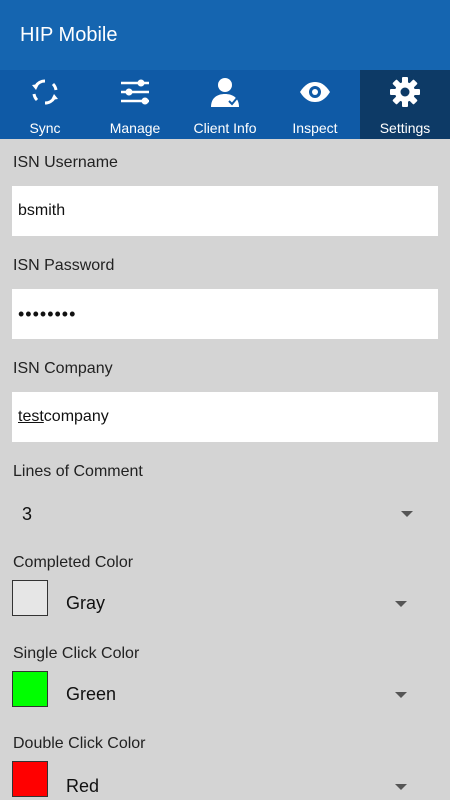 The width and height of the screenshot is (450, 800). What do you see at coordinates (30, 689) in the screenshot?
I see `single-click-color-swatch` at bounding box center [30, 689].